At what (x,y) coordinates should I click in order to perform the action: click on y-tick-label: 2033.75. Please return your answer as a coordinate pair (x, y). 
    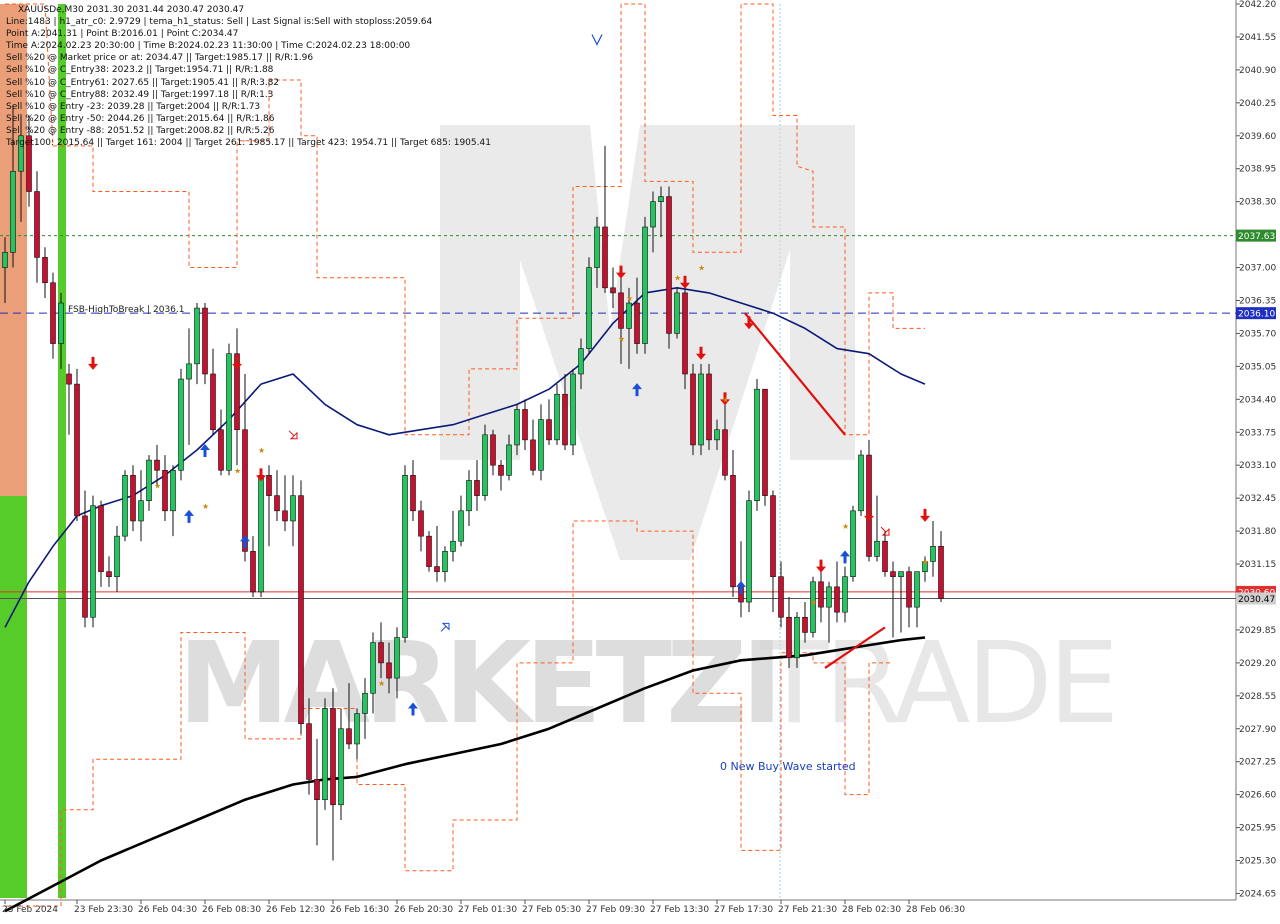
    Looking at the image, I should click on (1257, 433).